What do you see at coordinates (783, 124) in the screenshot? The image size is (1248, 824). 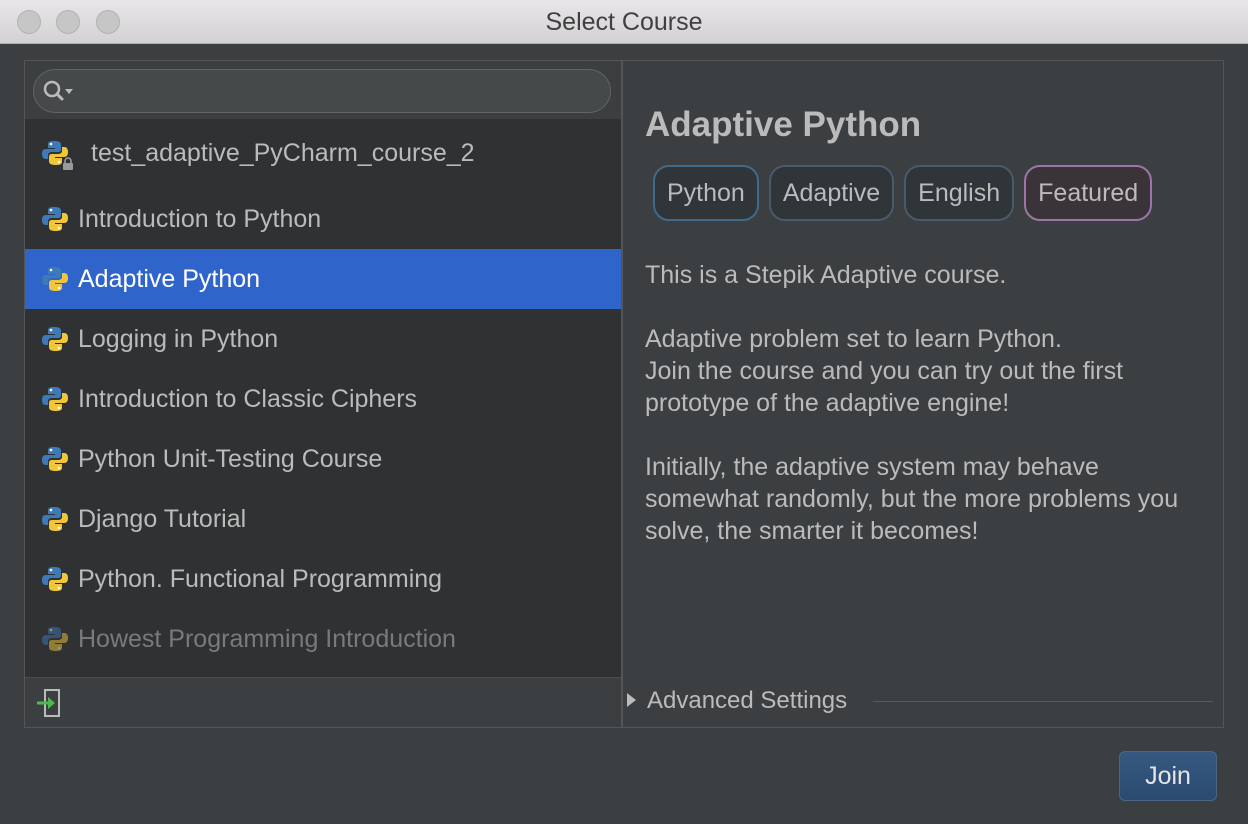 I see `course-title: Adaptive Python` at bounding box center [783, 124].